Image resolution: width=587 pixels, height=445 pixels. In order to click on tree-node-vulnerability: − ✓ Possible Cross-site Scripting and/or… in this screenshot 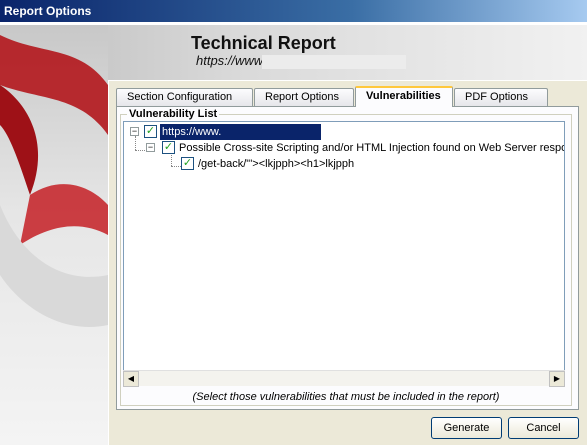, I will do `click(344, 148)`.